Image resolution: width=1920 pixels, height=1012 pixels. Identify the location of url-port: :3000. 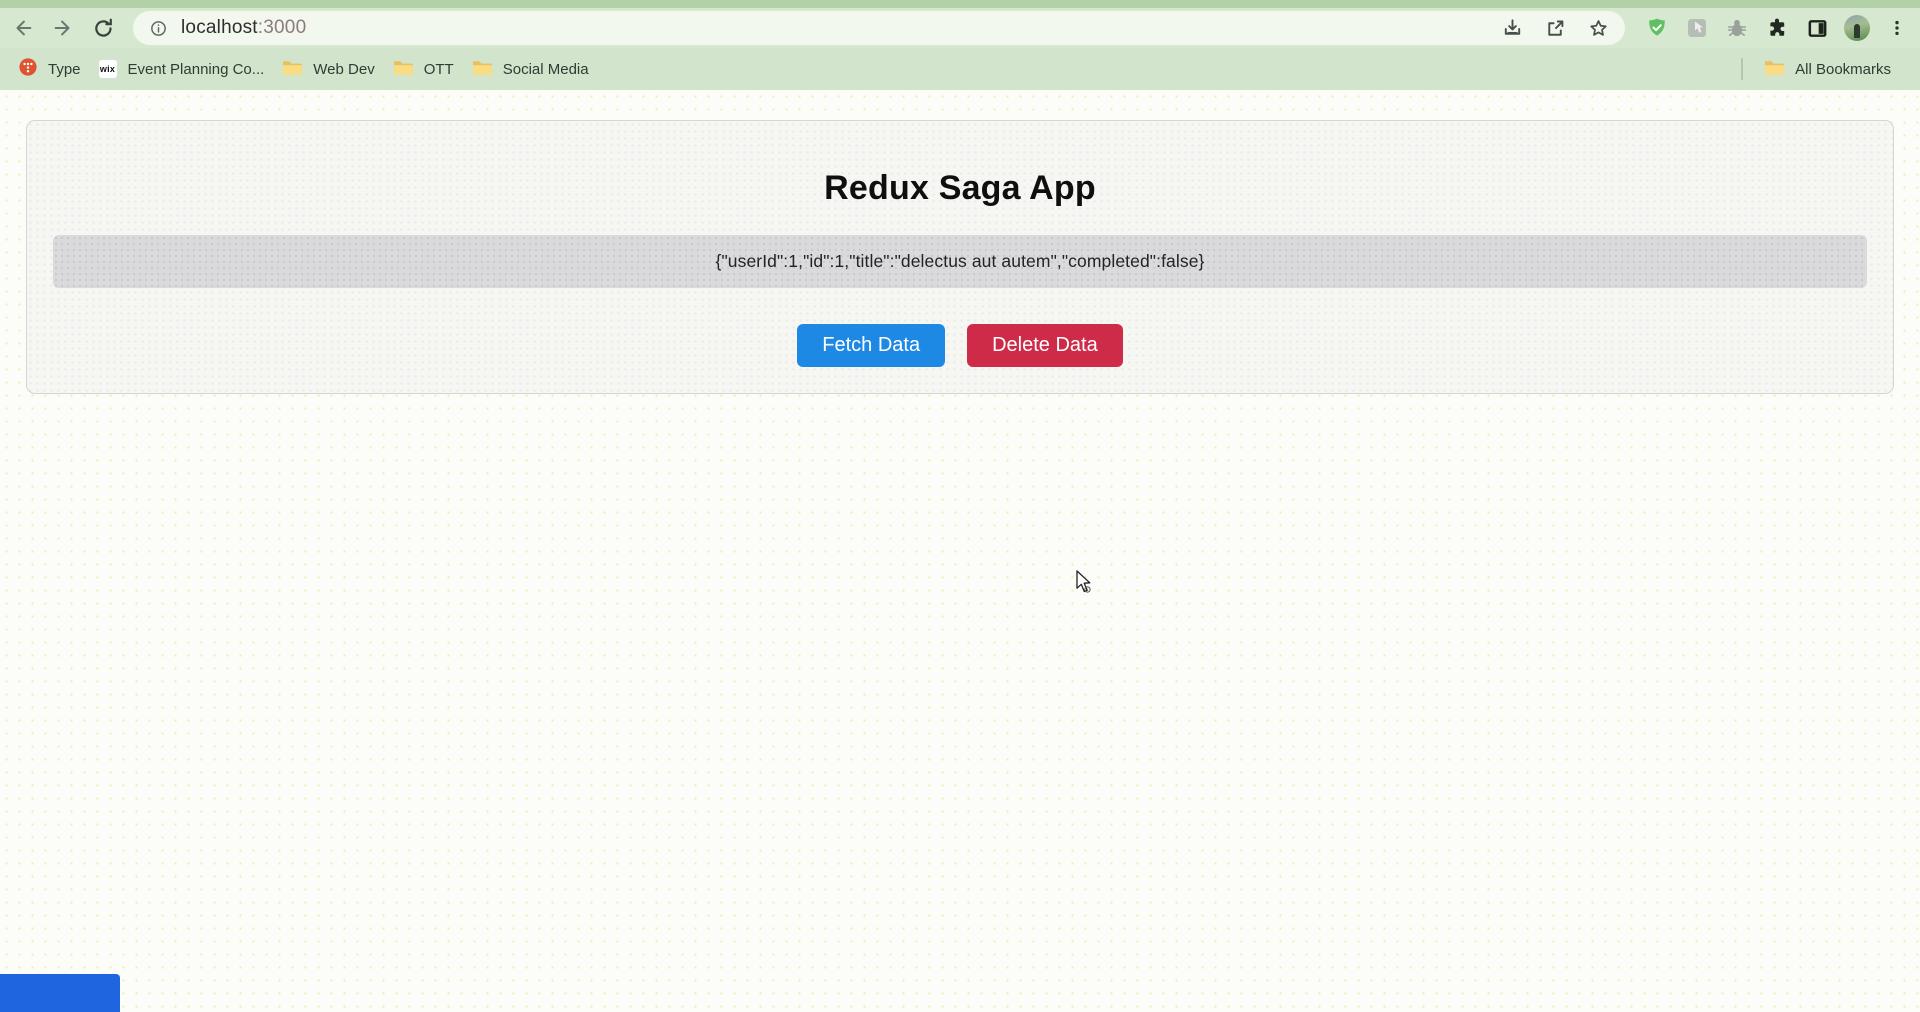
(282, 27).